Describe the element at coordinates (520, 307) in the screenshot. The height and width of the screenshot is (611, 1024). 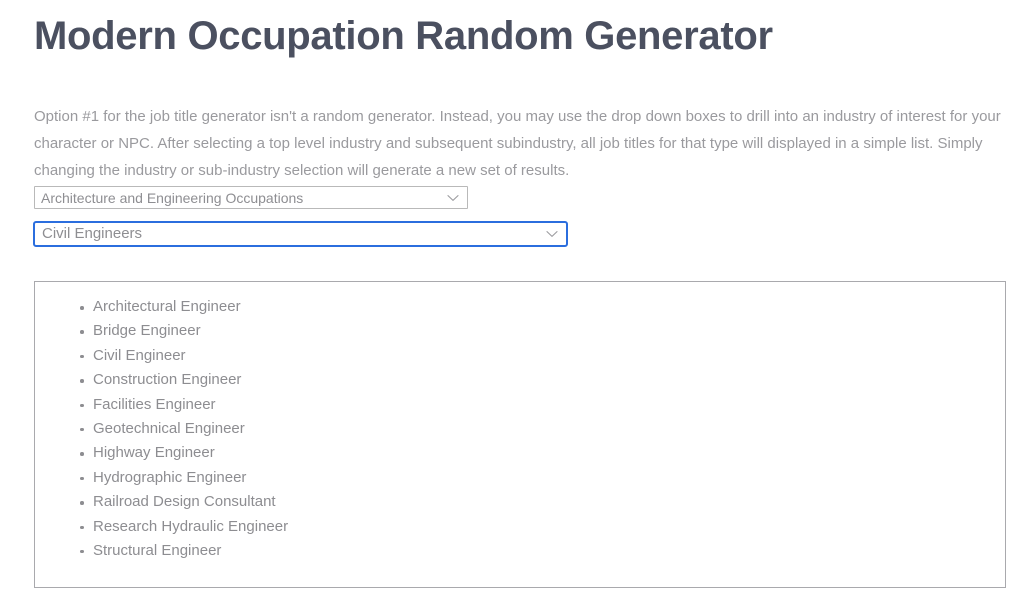
I see `list-item: Architectural Engineer` at that location.